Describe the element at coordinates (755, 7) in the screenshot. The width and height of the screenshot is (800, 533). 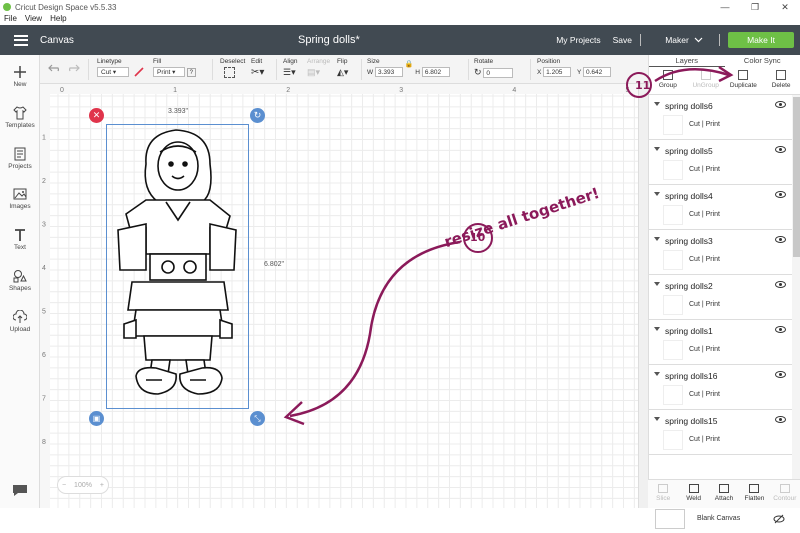
I see `maximize-button: ❐` at that location.